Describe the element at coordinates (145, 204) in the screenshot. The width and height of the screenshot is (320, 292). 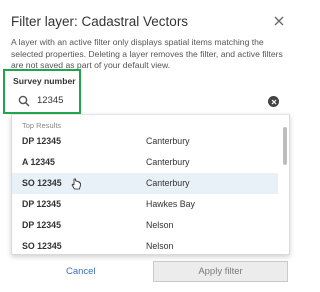
I see `result-row: DP 12345 Hawkes Bay` at that location.